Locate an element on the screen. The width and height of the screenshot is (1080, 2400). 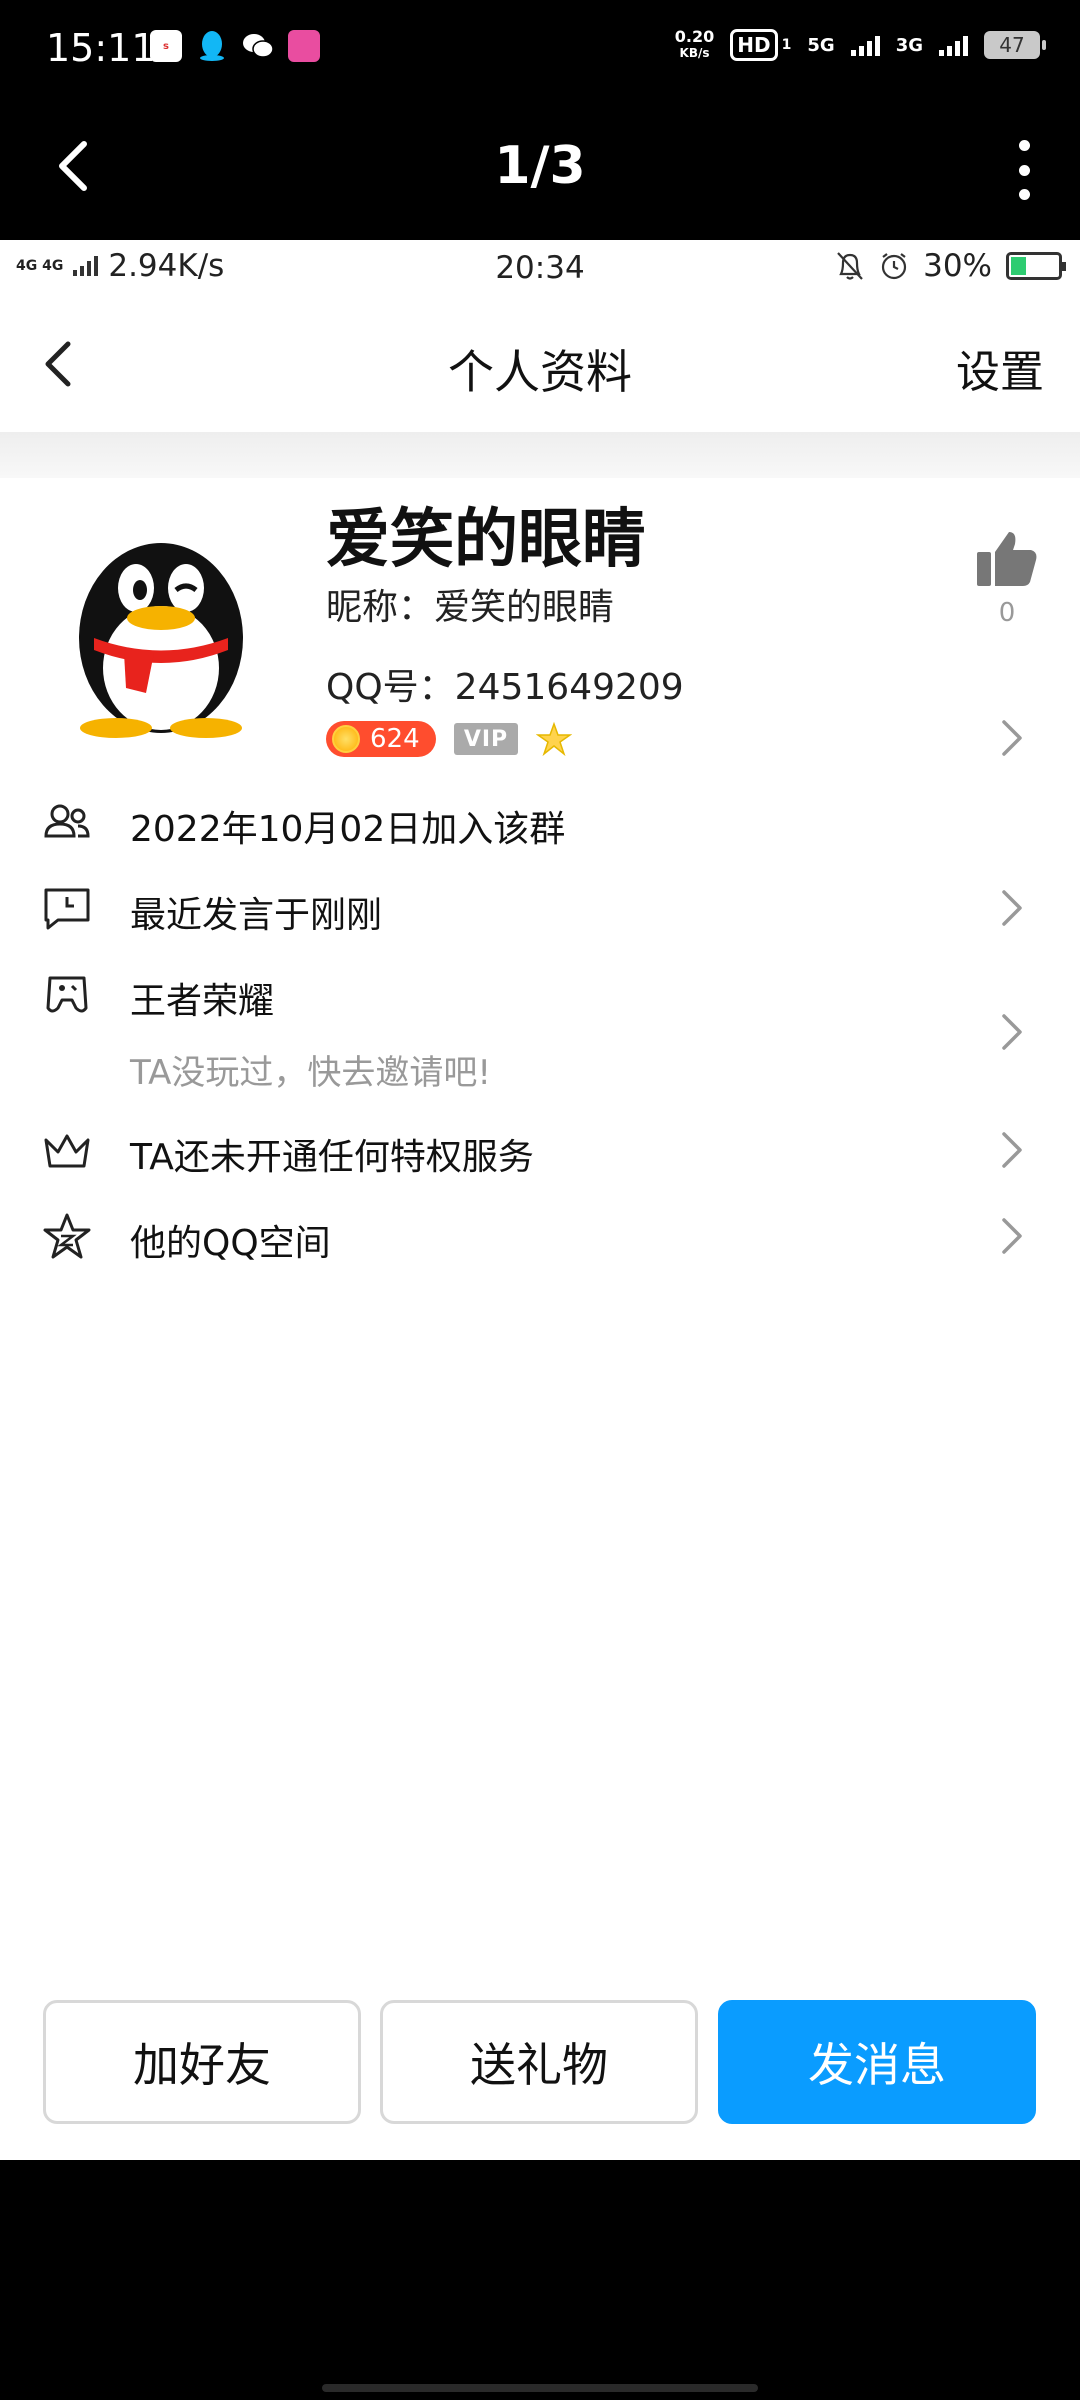
list-item-game: 王者荣耀 TA没玩过，快去邀请吧! is located at coordinates (540, 1028).